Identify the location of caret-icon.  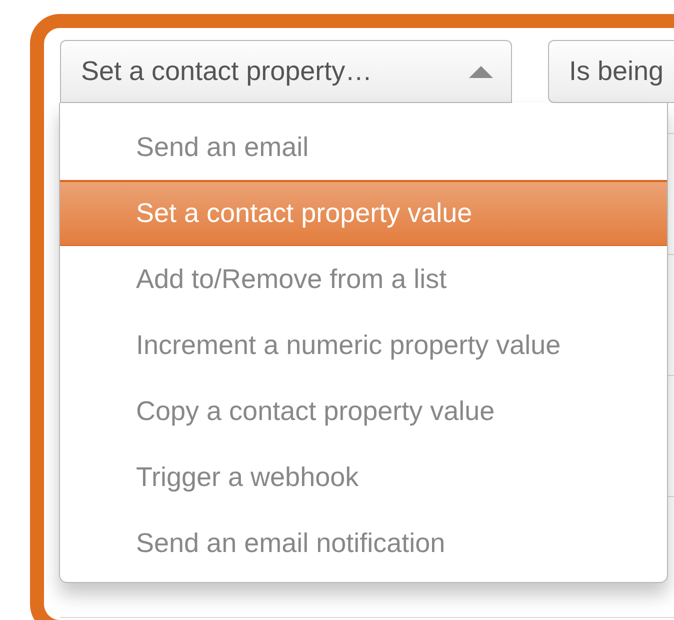
(481, 72).